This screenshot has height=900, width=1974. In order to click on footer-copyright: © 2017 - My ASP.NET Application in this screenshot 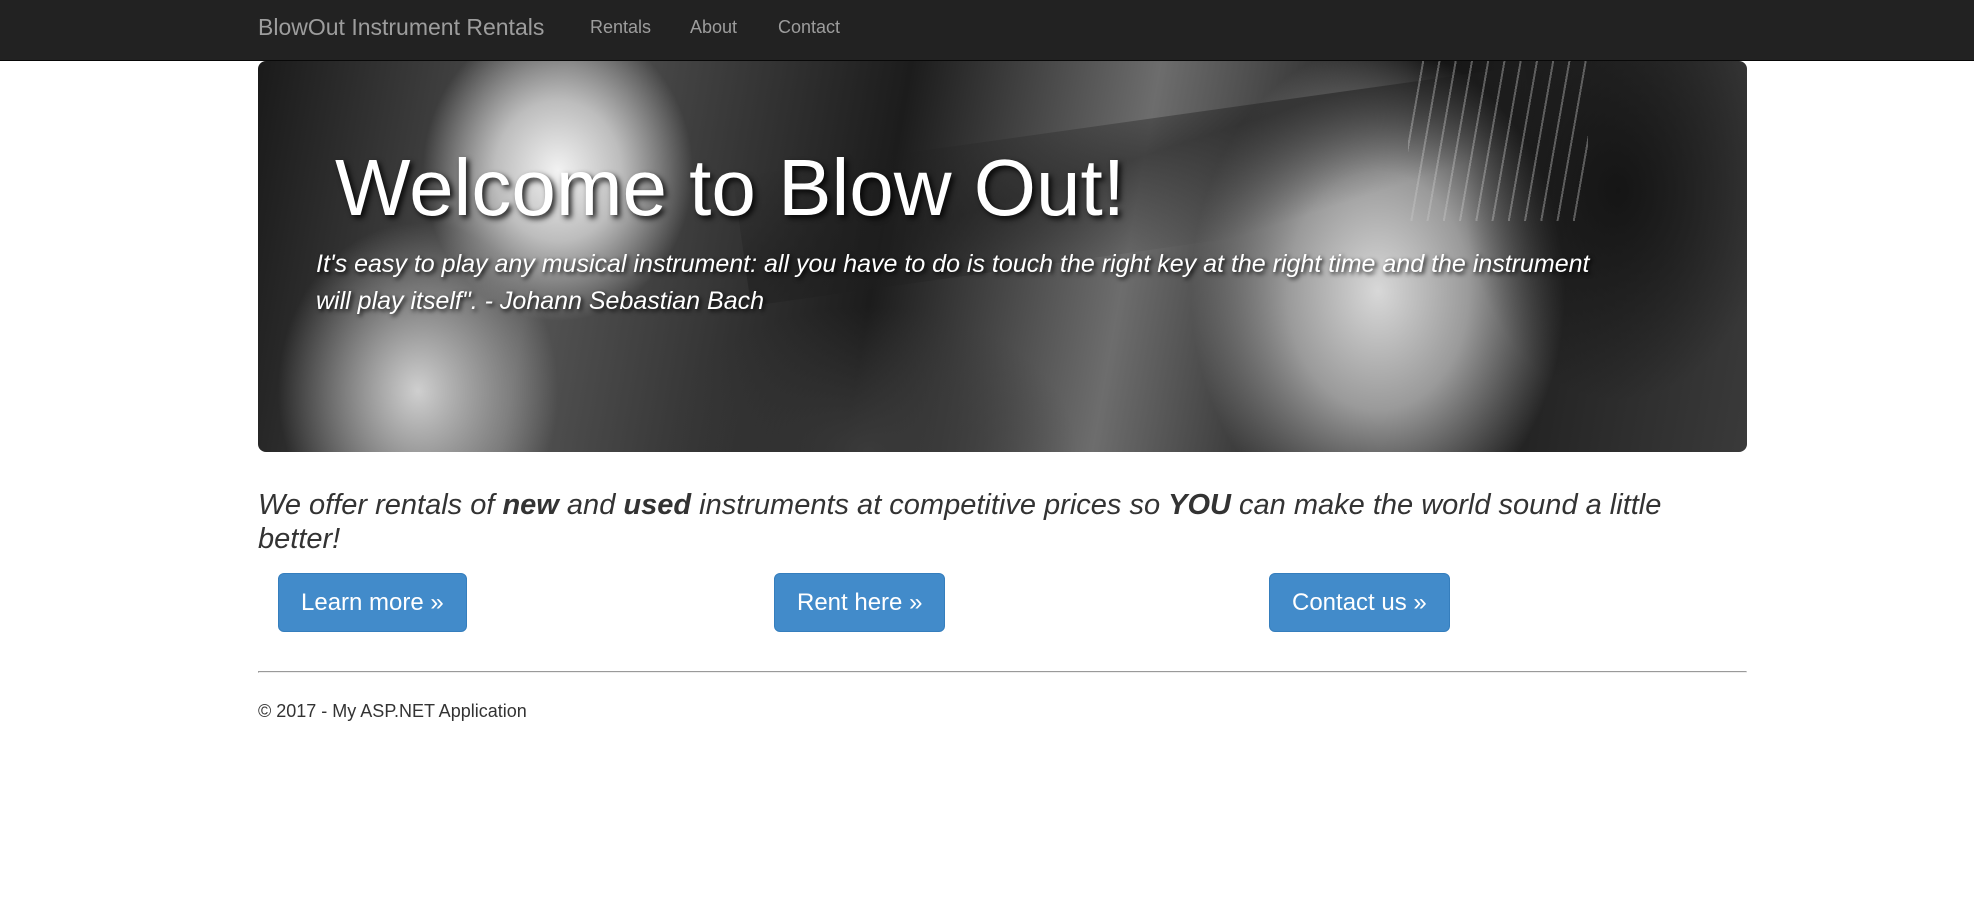, I will do `click(392, 711)`.